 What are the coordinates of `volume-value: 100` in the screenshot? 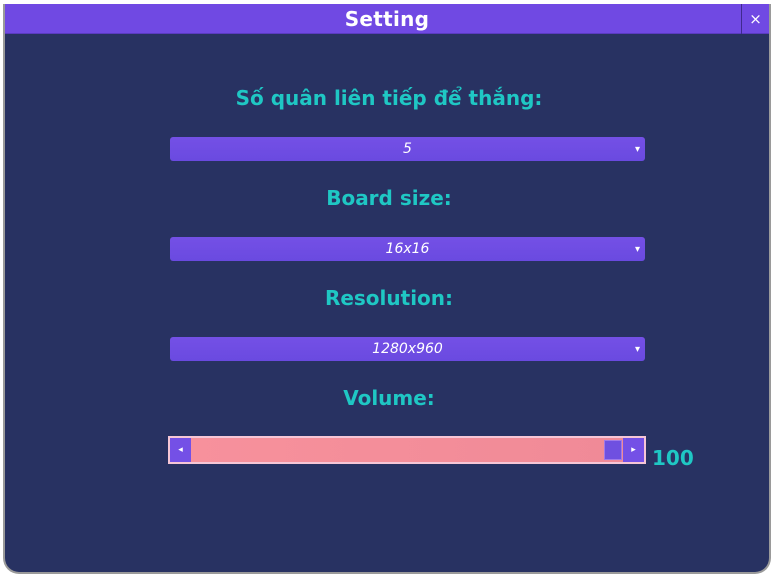 It's located at (673, 458).